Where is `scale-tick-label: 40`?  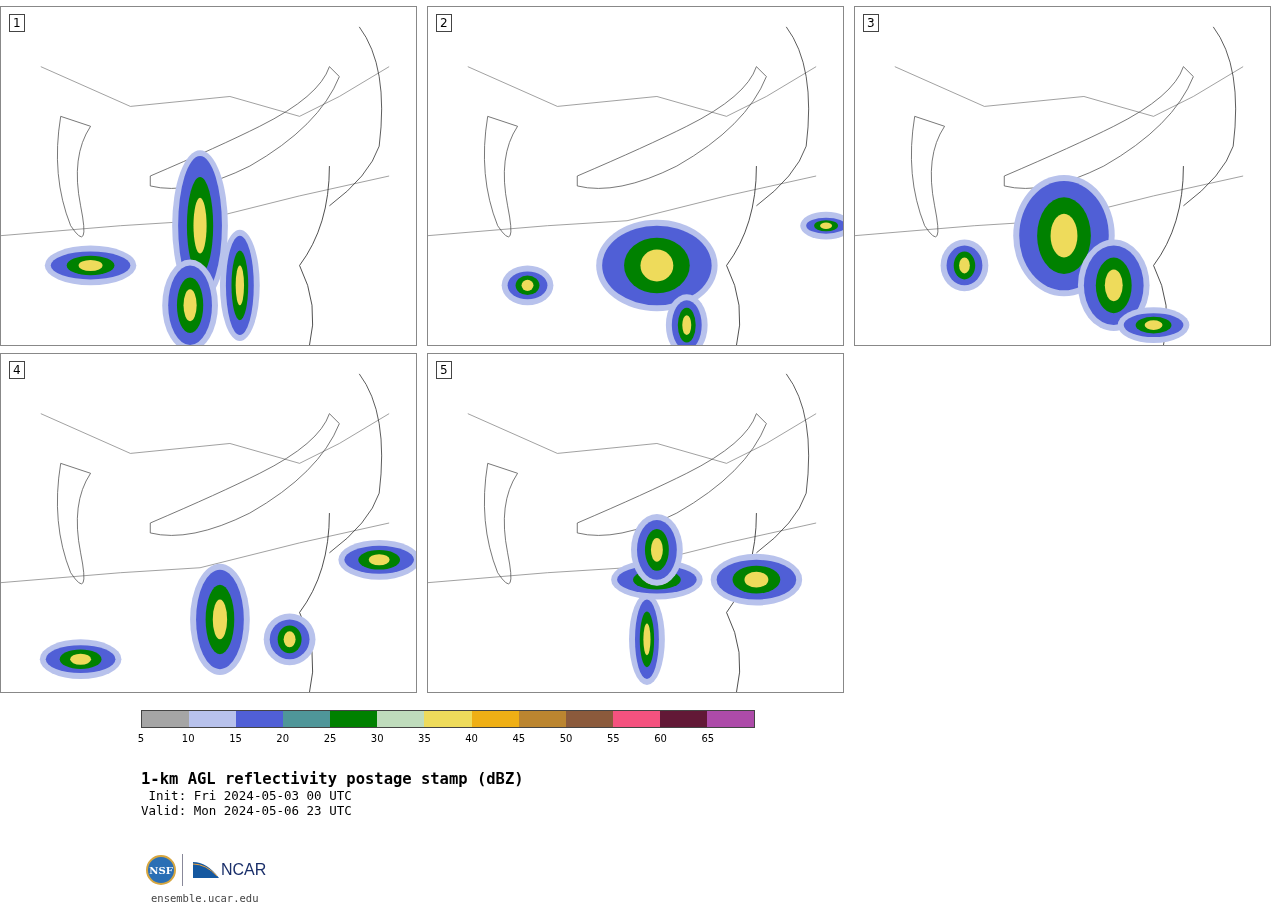 scale-tick-label: 40 is located at coordinates (471, 738).